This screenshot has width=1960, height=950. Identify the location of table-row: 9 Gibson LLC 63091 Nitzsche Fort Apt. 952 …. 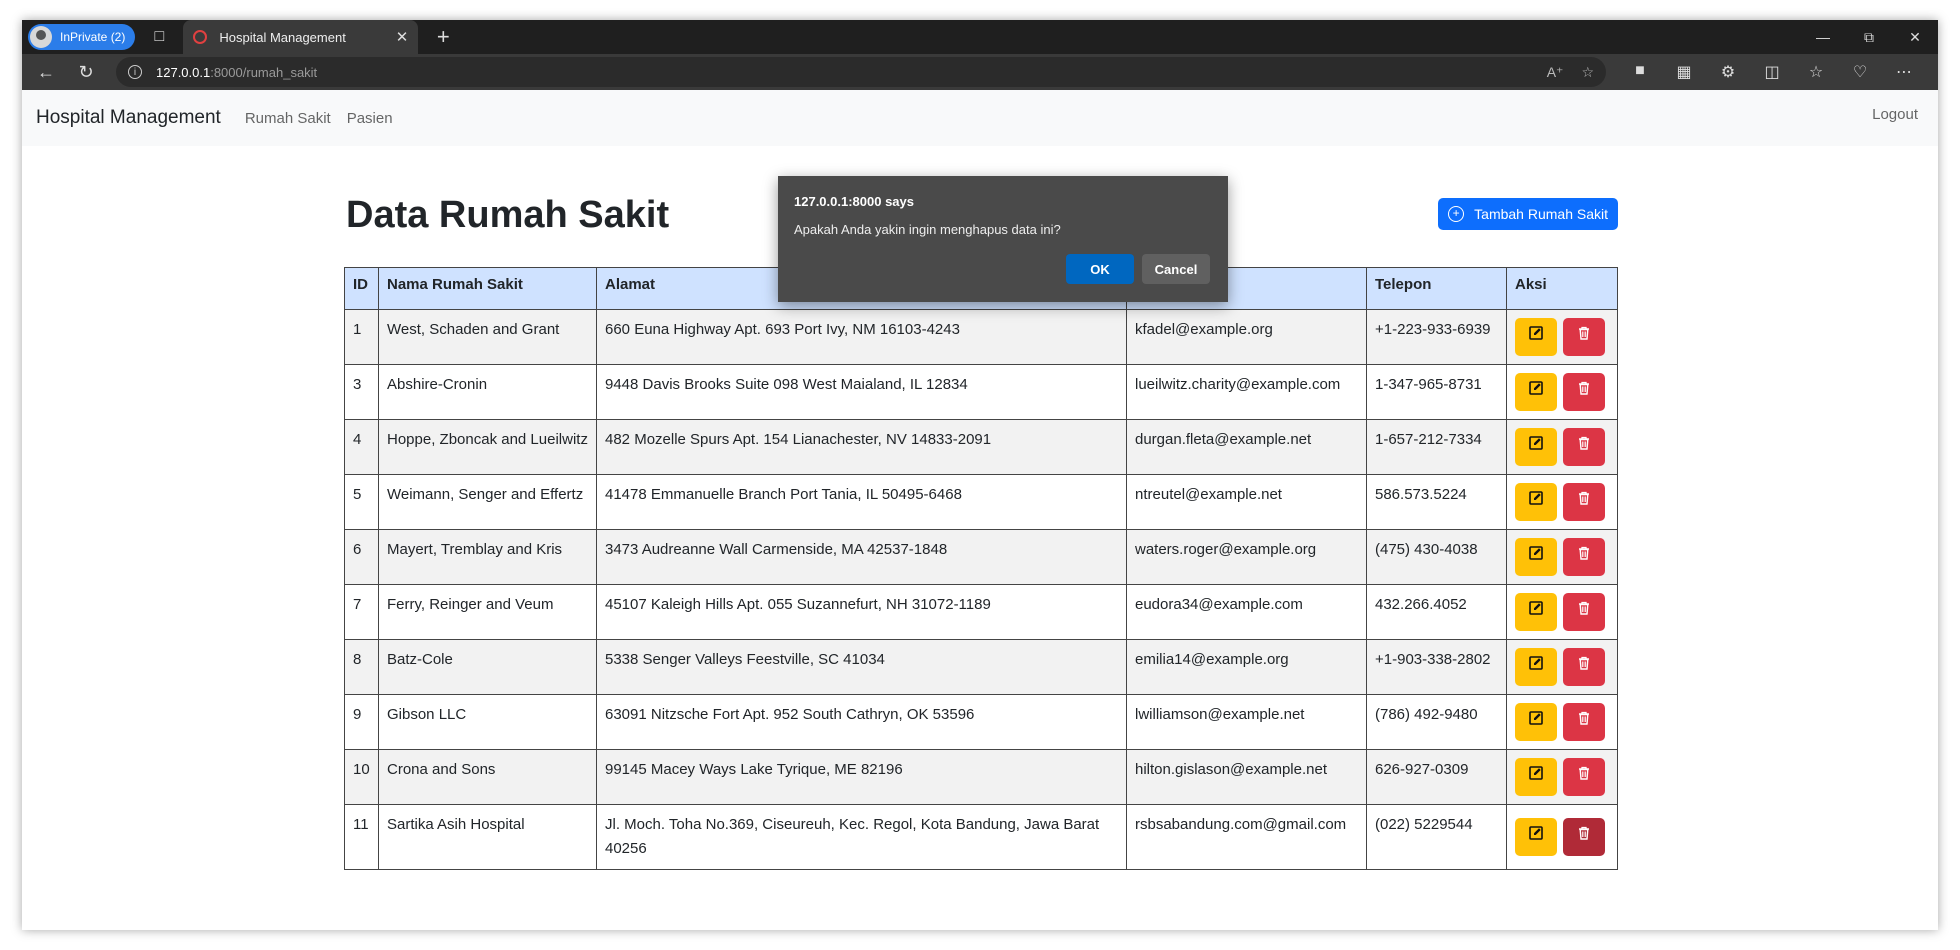
(981, 722).